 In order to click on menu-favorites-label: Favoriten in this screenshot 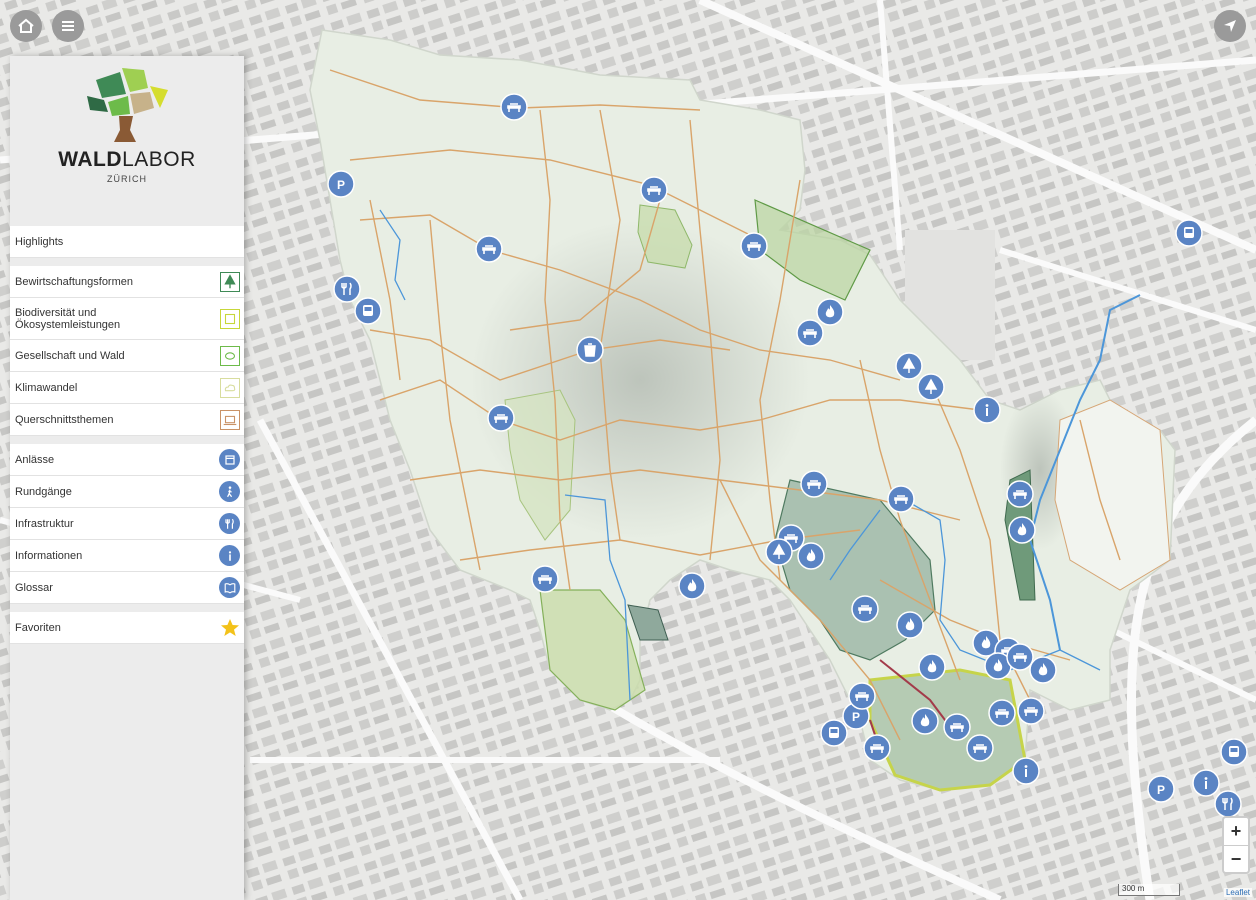, I will do `click(38, 627)`.